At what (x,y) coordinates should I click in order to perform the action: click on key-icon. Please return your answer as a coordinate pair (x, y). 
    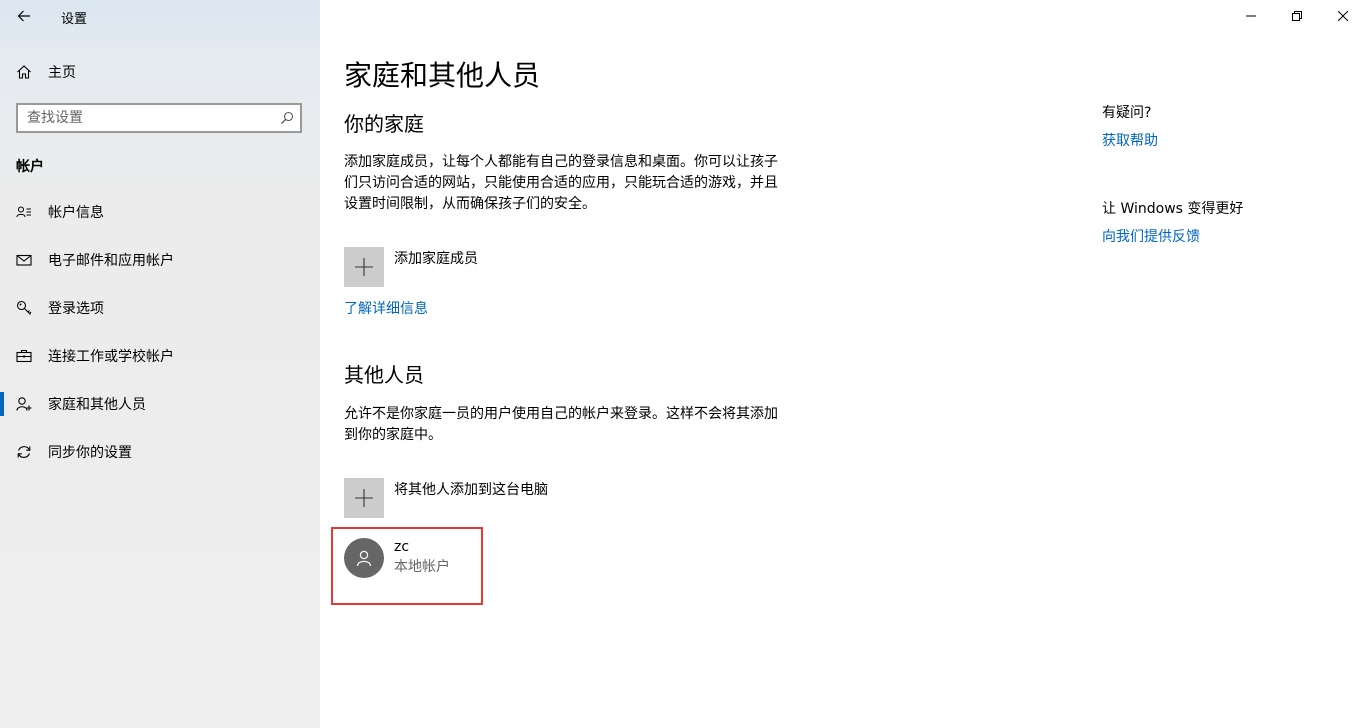
    Looking at the image, I should click on (24, 308).